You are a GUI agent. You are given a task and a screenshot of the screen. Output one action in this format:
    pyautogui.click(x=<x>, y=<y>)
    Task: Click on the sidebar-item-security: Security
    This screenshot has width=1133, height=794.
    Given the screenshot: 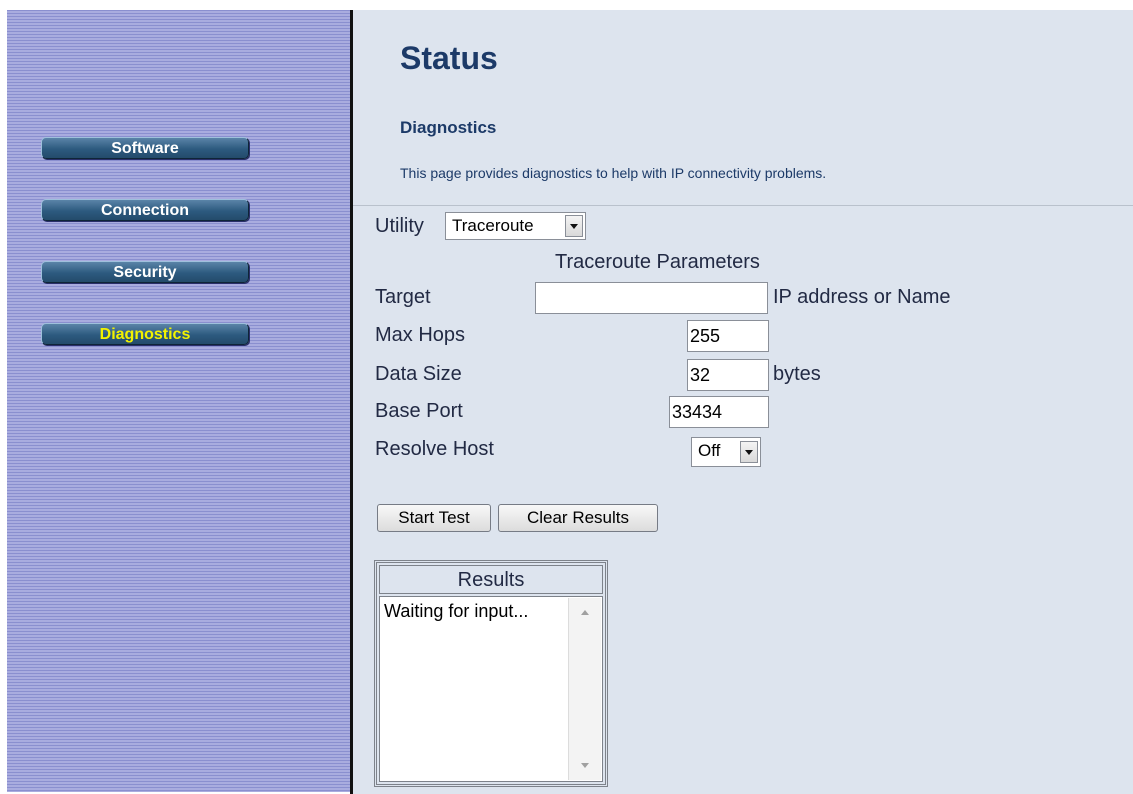 What is the action you would take?
    pyautogui.click(x=145, y=272)
    